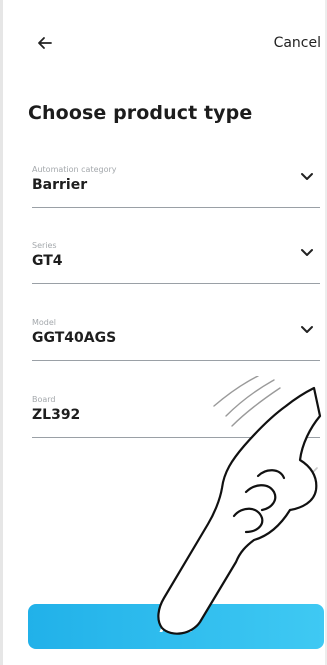  Describe the element at coordinates (140, 113) in the screenshot. I see `page-title: Choose product type` at that location.